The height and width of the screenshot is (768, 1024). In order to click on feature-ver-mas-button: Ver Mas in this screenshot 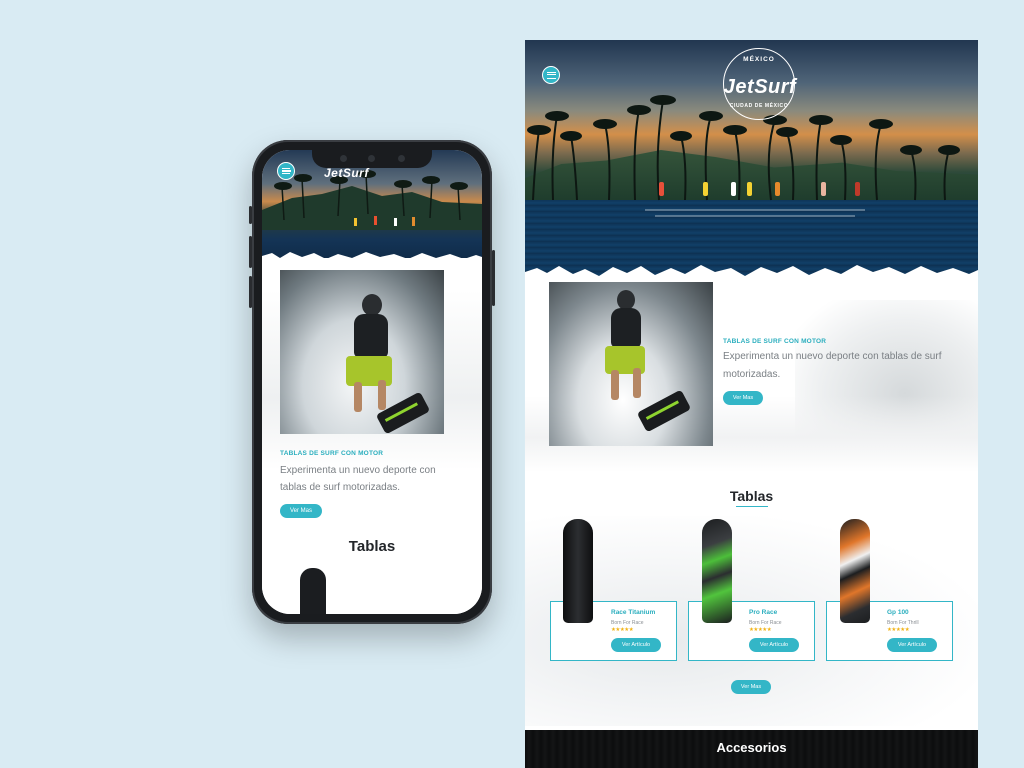, I will do `click(743, 398)`.